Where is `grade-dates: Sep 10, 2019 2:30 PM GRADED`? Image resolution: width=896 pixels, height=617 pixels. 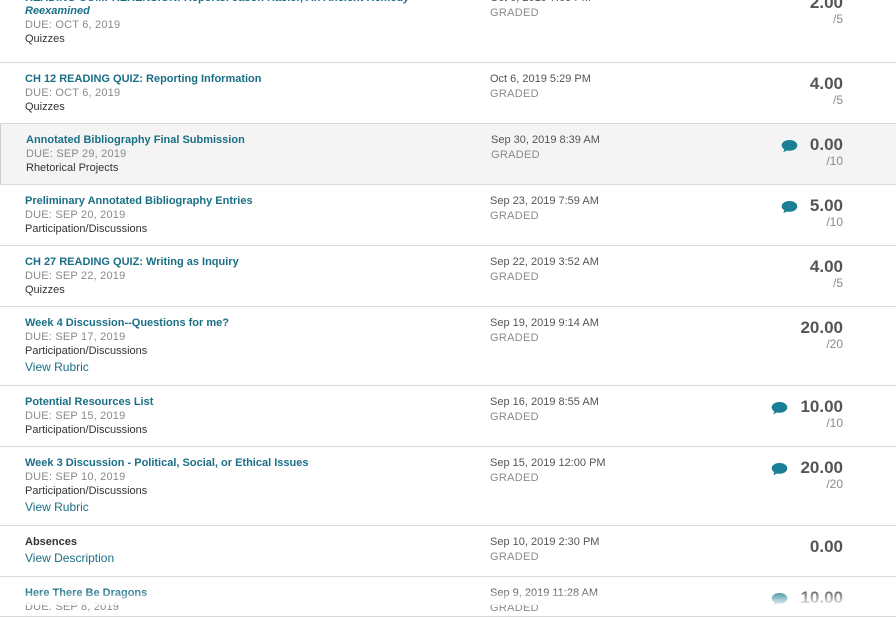 grade-dates: Sep 10, 2019 2:30 PM GRADED is located at coordinates (615, 550).